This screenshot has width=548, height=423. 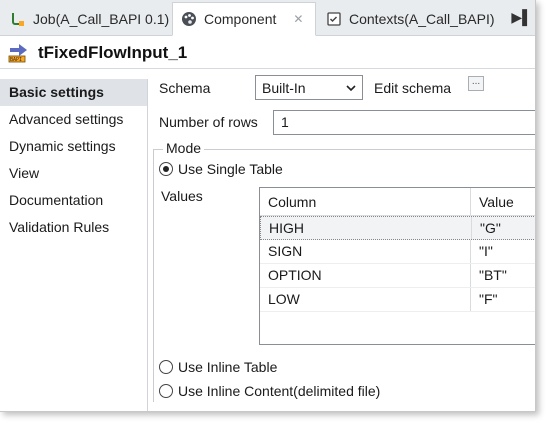 I want to click on tab-overflow-icon: ▶▌, so click(x=521, y=17).